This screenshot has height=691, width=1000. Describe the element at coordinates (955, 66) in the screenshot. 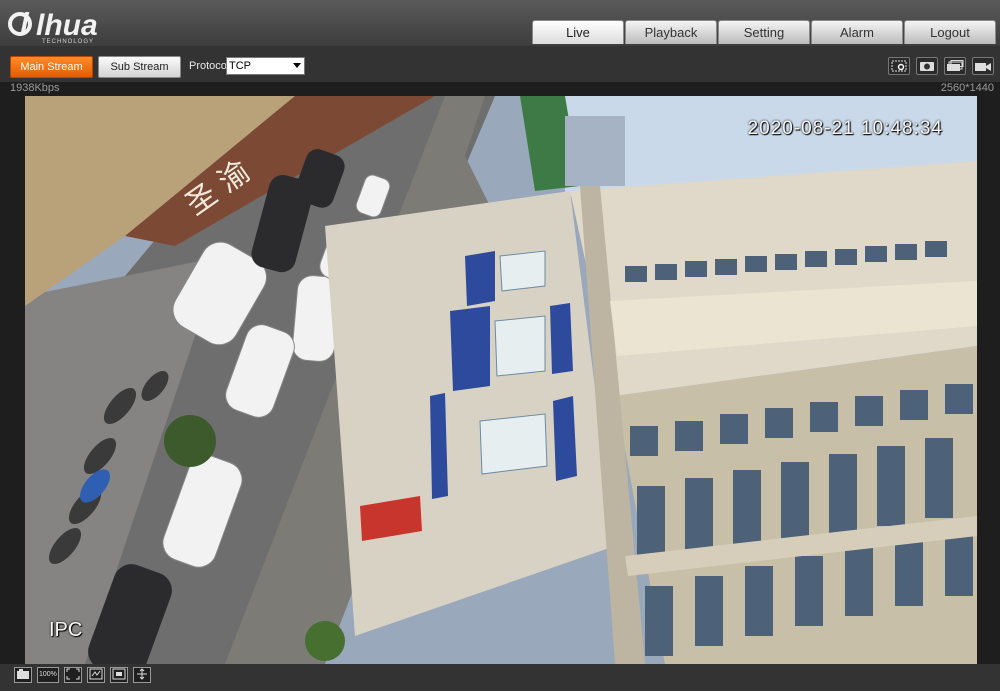

I see `triple-snapshot-icon` at that location.